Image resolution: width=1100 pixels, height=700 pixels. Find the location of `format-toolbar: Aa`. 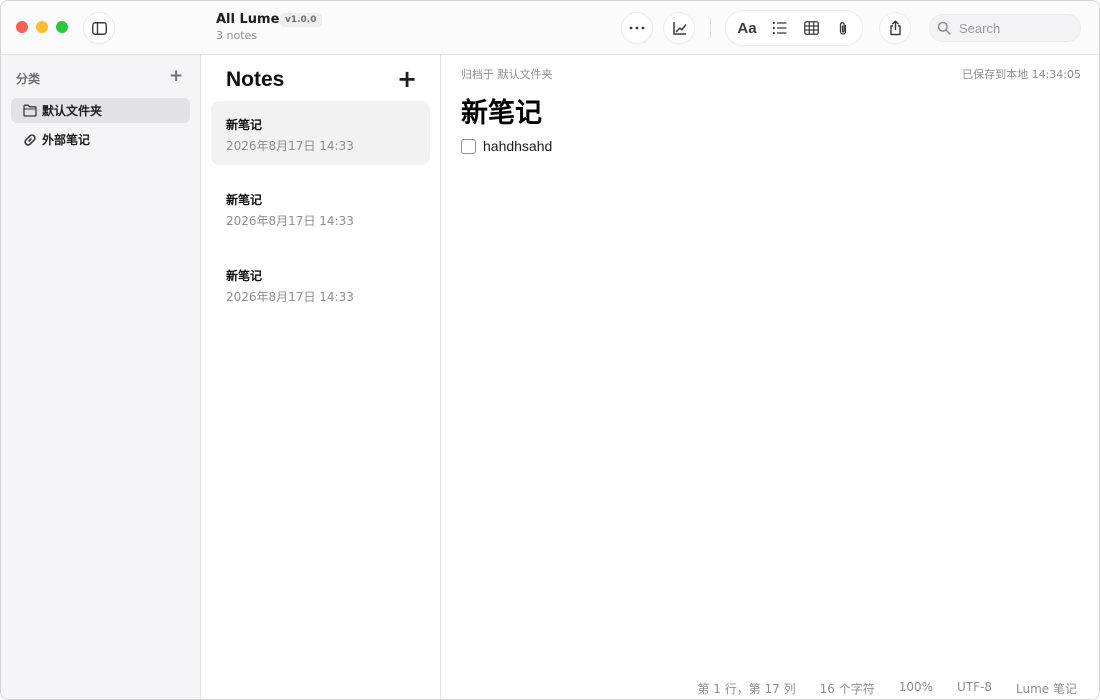

format-toolbar: Aa is located at coordinates (794, 28).